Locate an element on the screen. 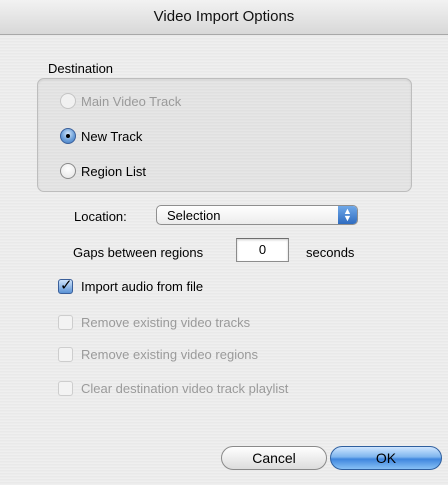 This screenshot has width=448, height=485. dialog-title: Video Import Options is located at coordinates (224, 16).